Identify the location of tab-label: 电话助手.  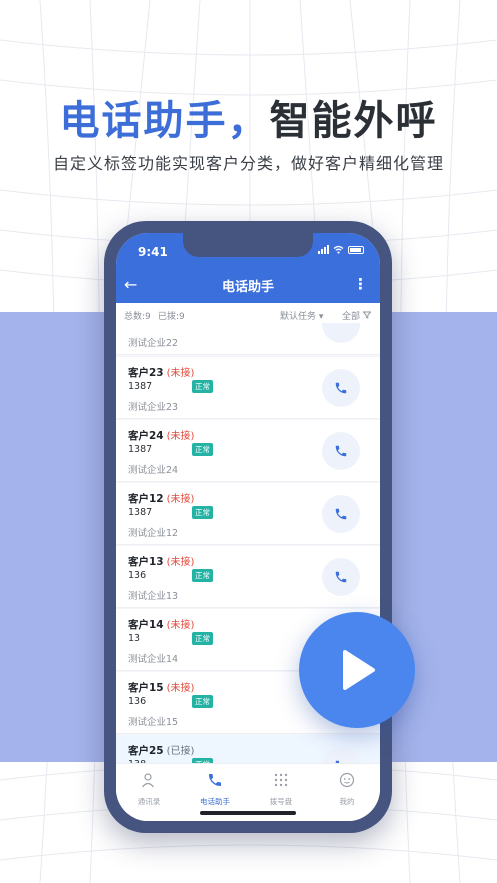
(215, 801).